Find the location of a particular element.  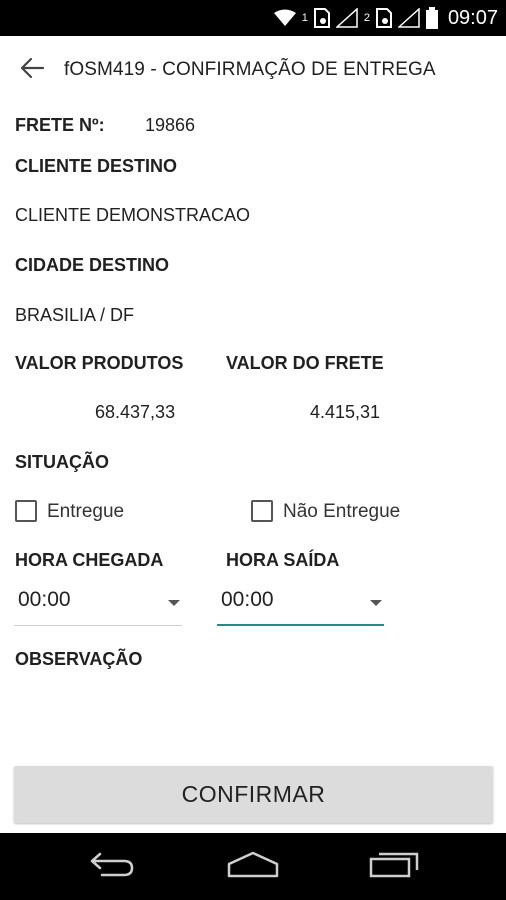

recents-nav-icon is located at coordinates (394, 866).